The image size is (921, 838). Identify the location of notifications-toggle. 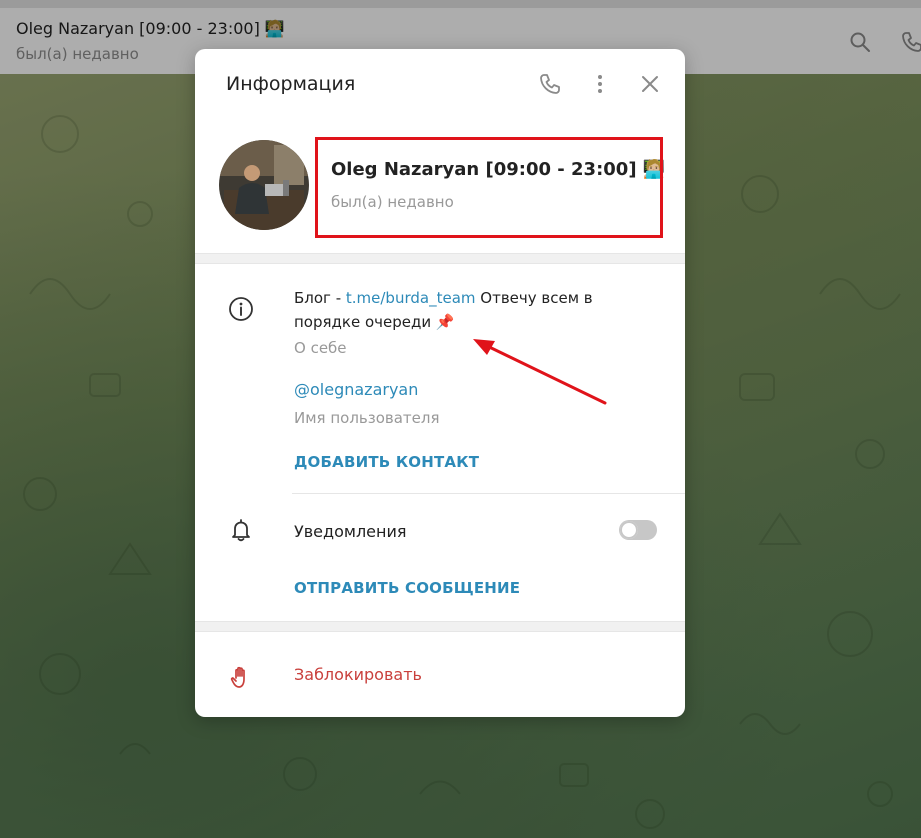
(638, 530).